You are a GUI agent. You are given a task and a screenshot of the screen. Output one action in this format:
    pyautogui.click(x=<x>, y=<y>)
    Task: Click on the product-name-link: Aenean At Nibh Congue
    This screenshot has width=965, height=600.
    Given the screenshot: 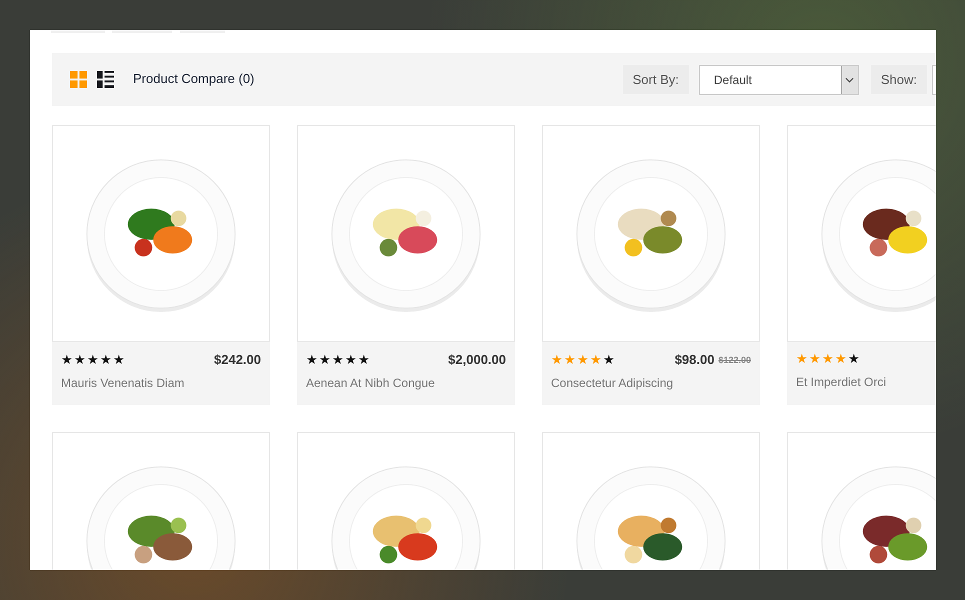 What is the action you would take?
    pyautogui.click(x=406, y=383)
    